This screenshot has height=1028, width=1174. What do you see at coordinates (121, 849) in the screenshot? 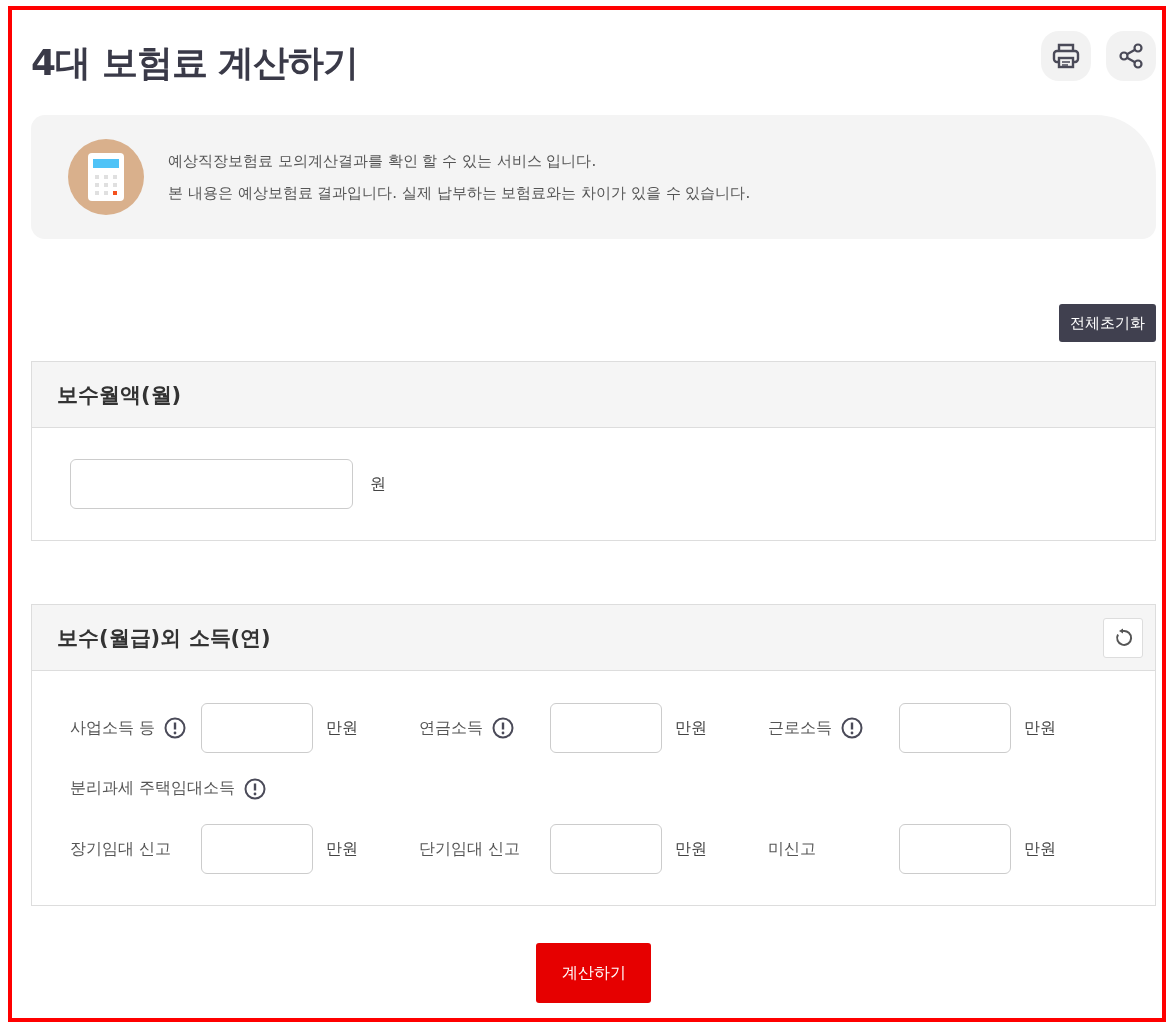
I see `field-label: 장기임대 신고` at bounding box center [121, 849].